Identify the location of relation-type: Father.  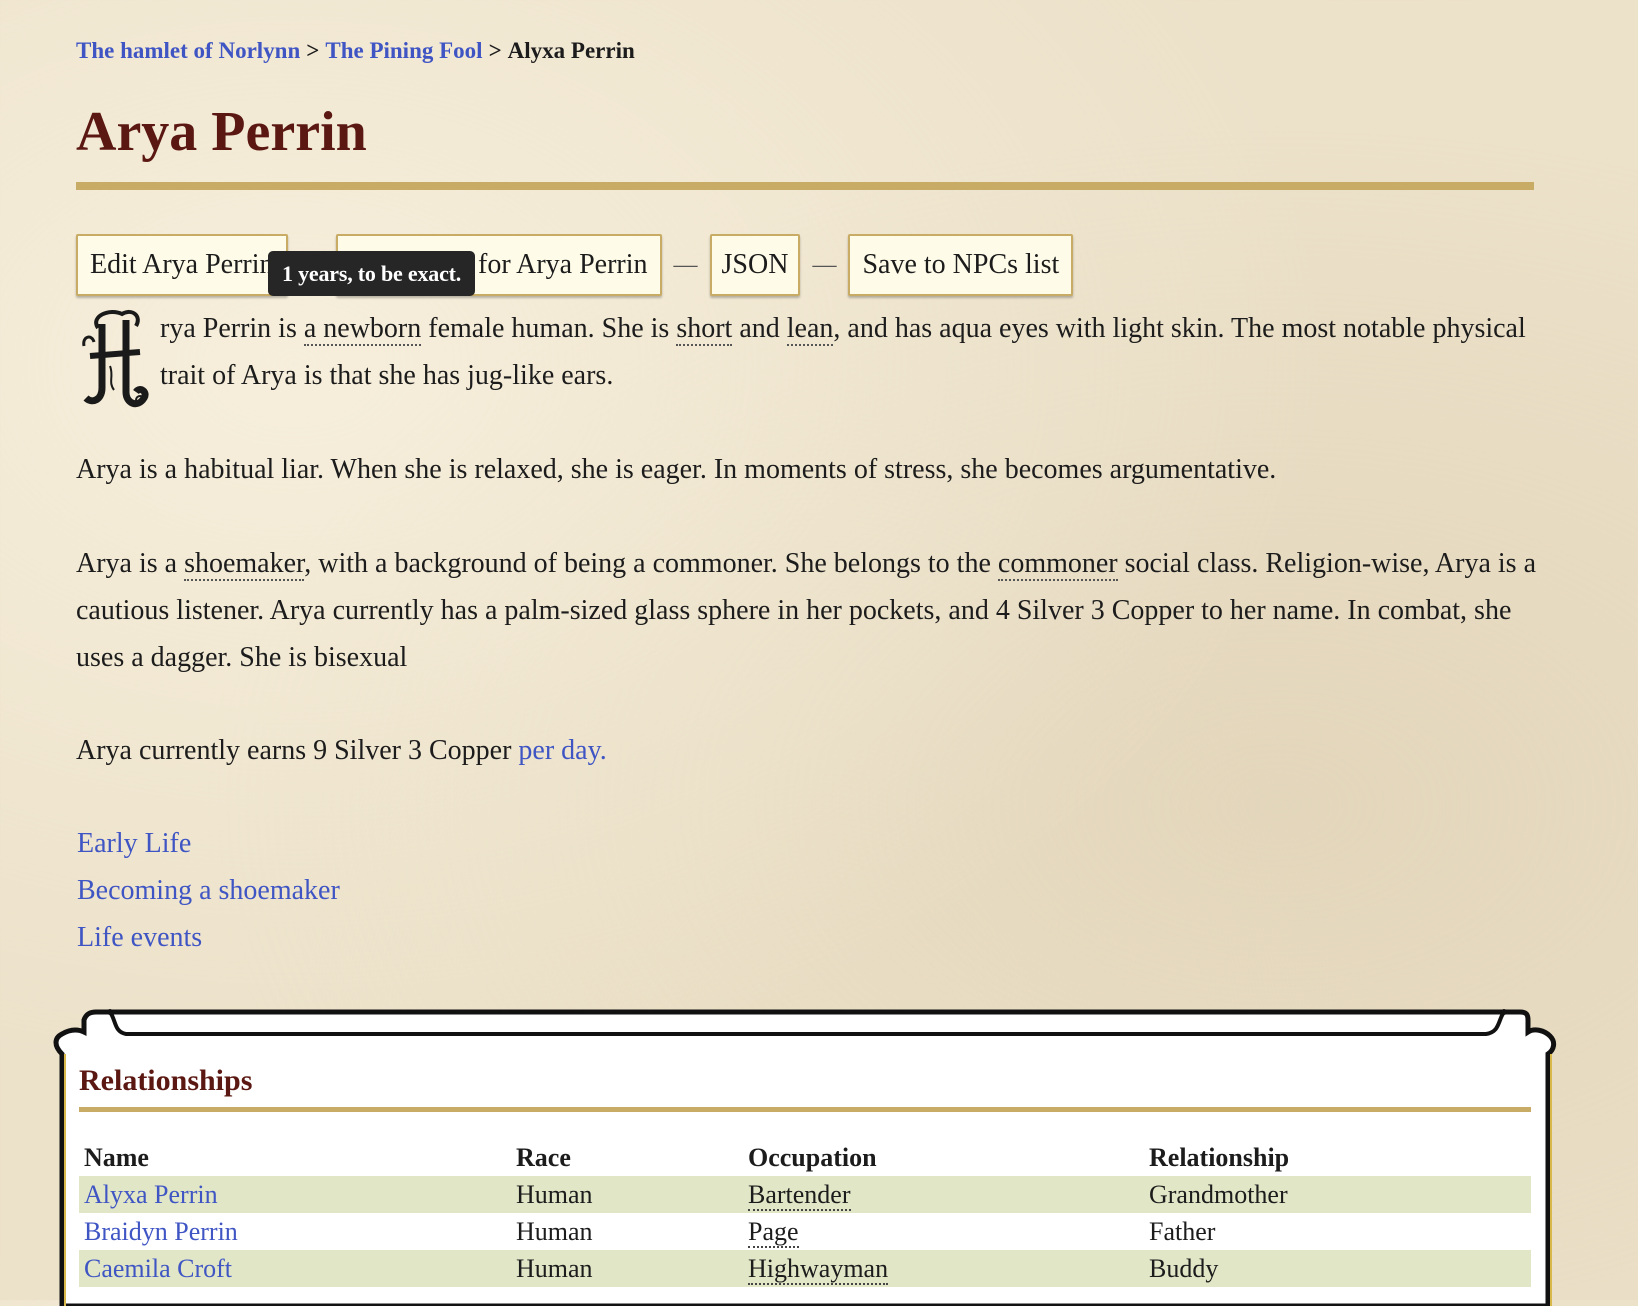
(1182, 1231).